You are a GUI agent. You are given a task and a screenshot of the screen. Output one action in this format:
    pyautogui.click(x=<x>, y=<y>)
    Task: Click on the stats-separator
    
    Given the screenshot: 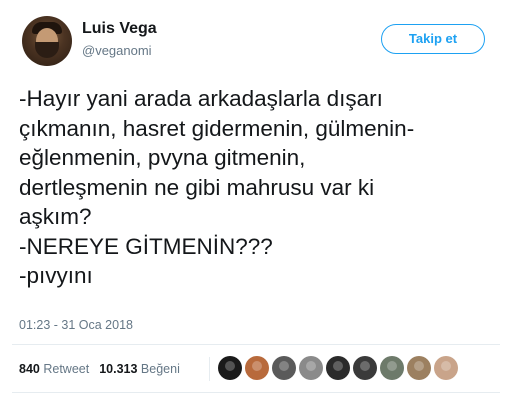 What is the action you would take?
    pyautogui.click(x=209, y=369)
    